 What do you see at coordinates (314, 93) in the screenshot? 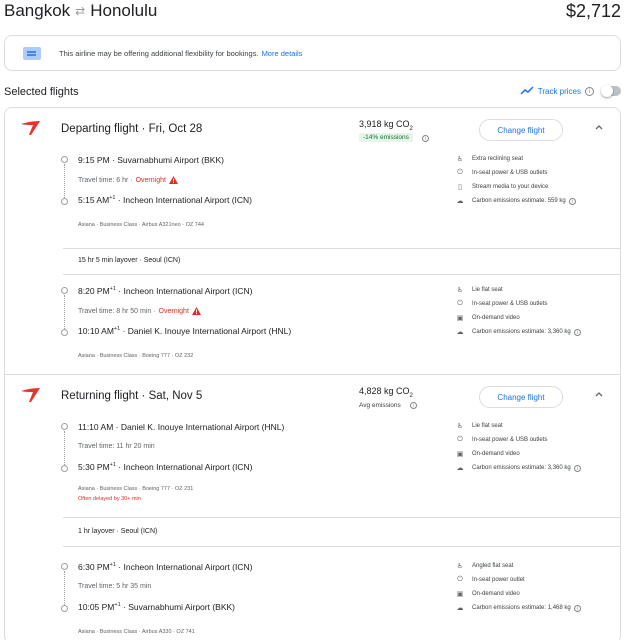
I see `selected-flights-row: Selected flights Track prices i` at bounding box center [314, 93].